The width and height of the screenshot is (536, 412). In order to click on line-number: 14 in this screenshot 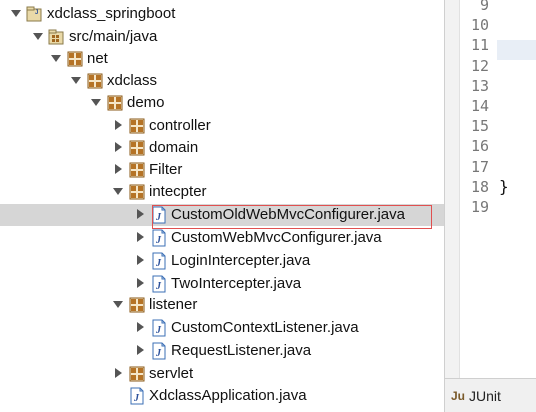, I will do `click(479, 106)`.